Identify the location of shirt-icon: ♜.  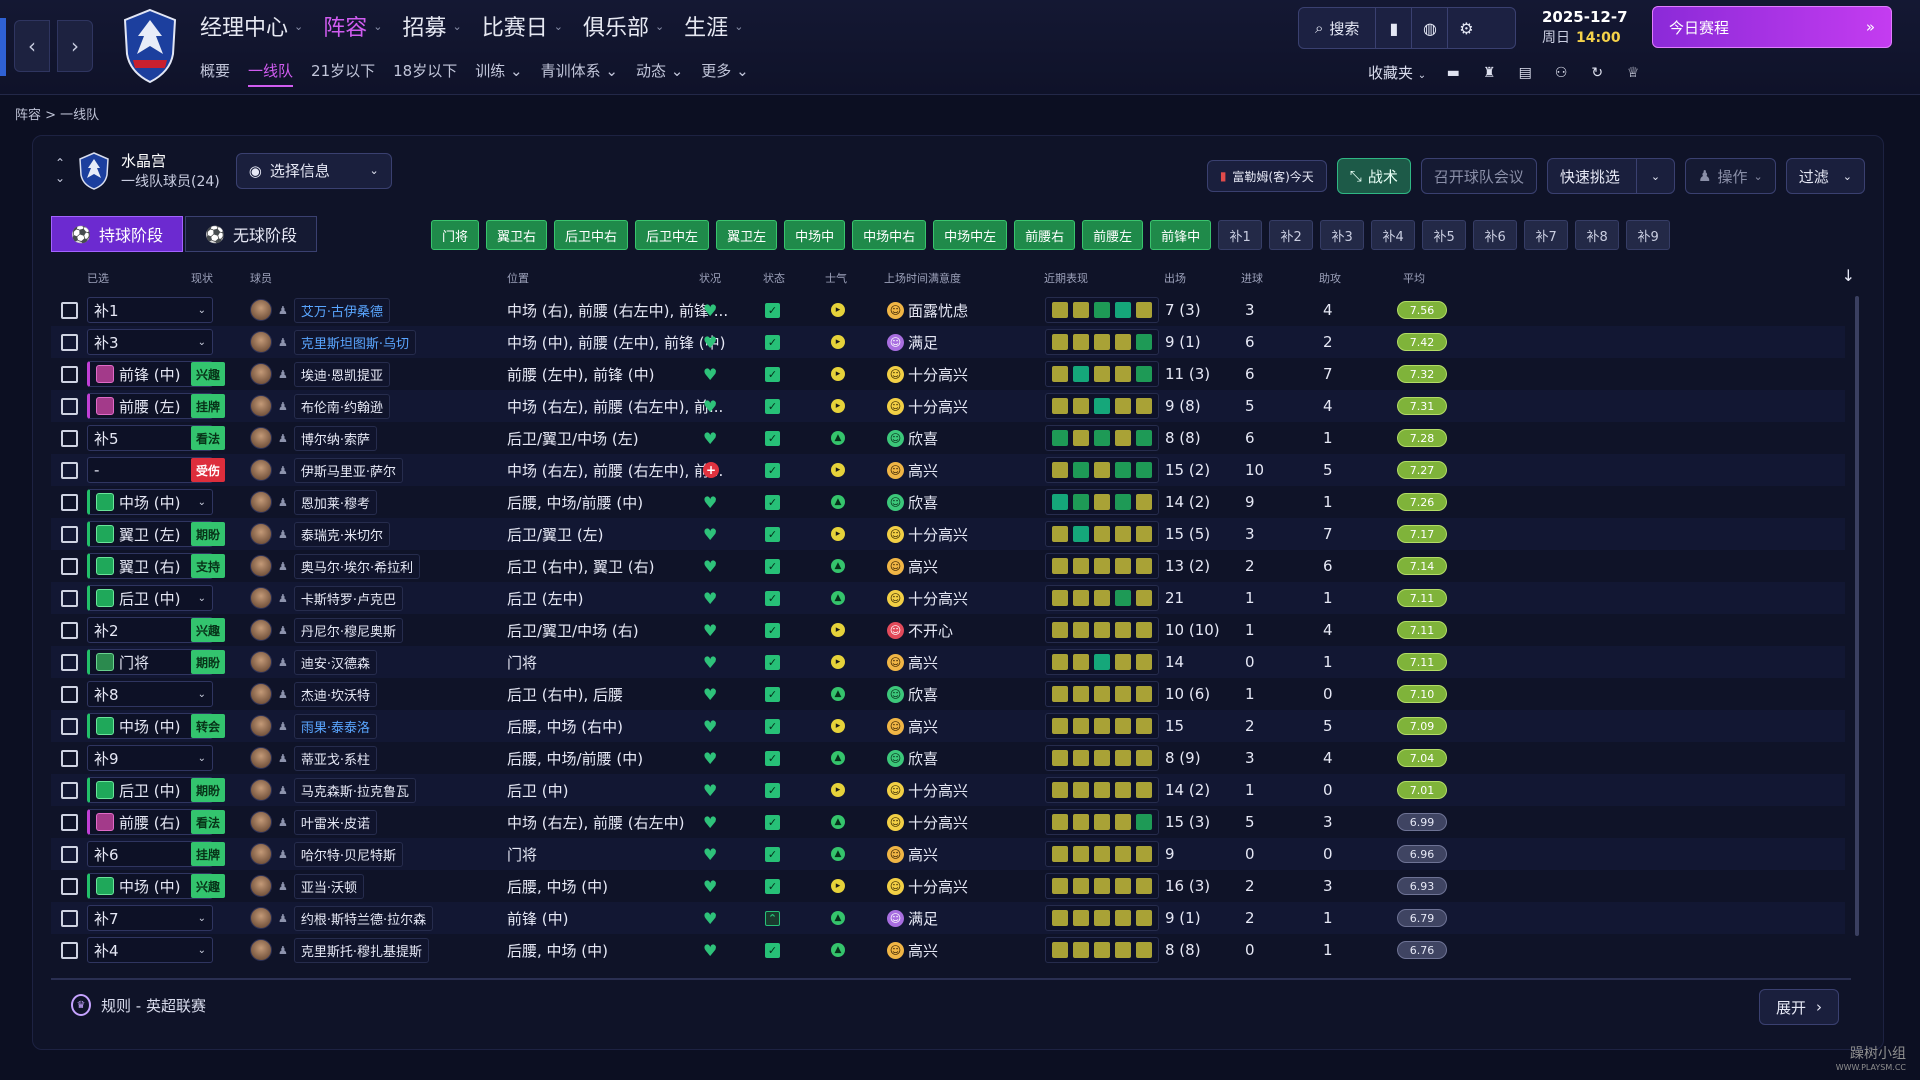
(1489, 73).